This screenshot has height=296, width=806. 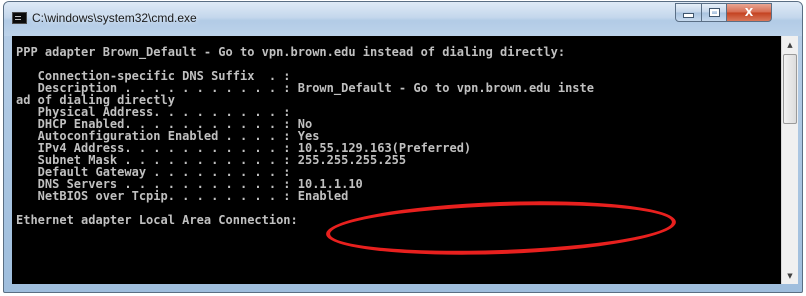 What do you see at coordinates (688, 12) in the screenshot?
I see `minimize-button` at bounding box center [688, 12].